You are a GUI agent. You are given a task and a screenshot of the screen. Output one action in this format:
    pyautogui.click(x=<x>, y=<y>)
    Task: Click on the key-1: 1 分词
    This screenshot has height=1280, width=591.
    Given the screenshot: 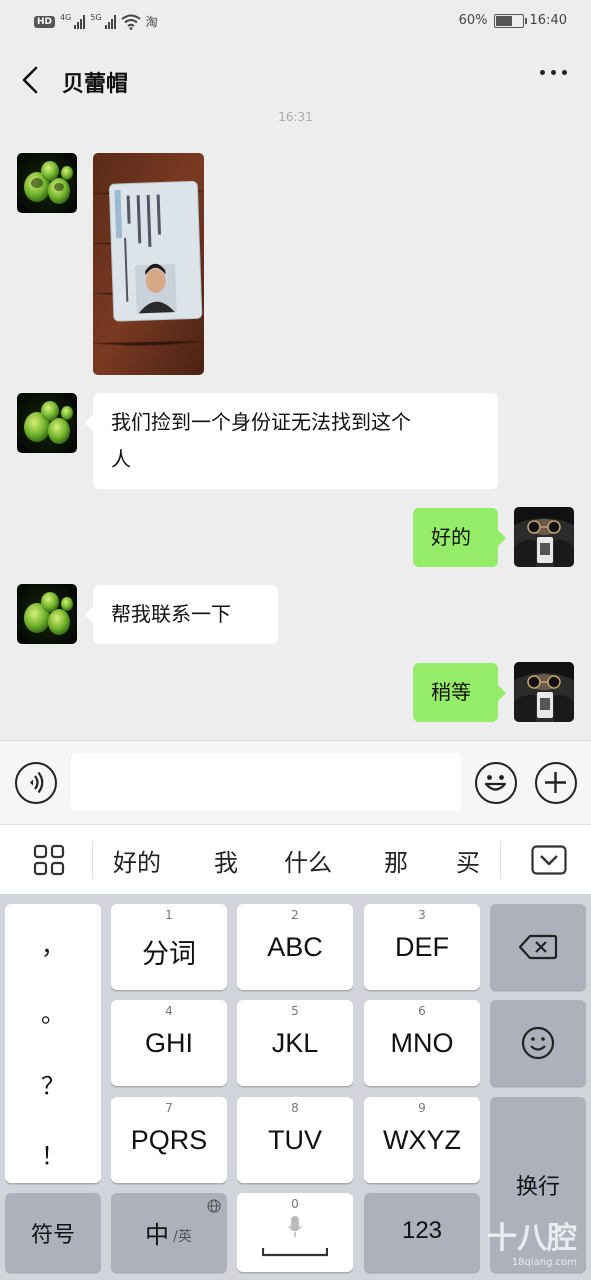 What is the action you would take?
    pyautogui.click(x=169, y=947)
    